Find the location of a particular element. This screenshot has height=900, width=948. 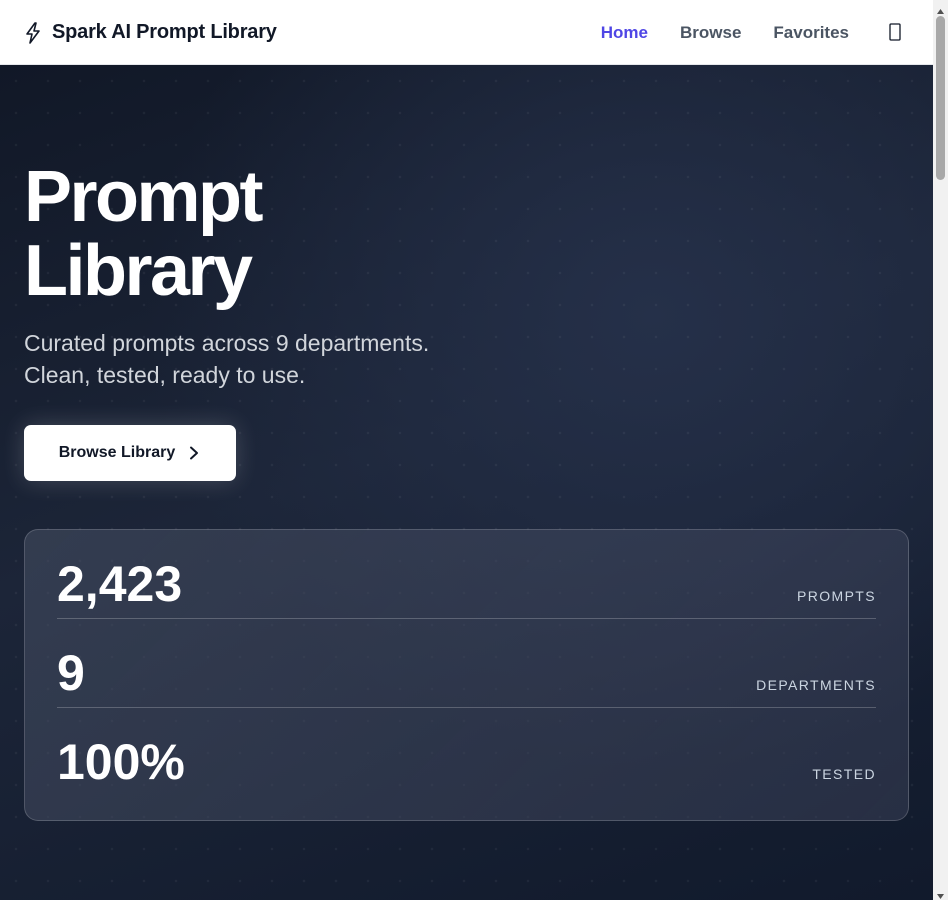

hero-title: Prompt Library is located at coordinates (144, 234).